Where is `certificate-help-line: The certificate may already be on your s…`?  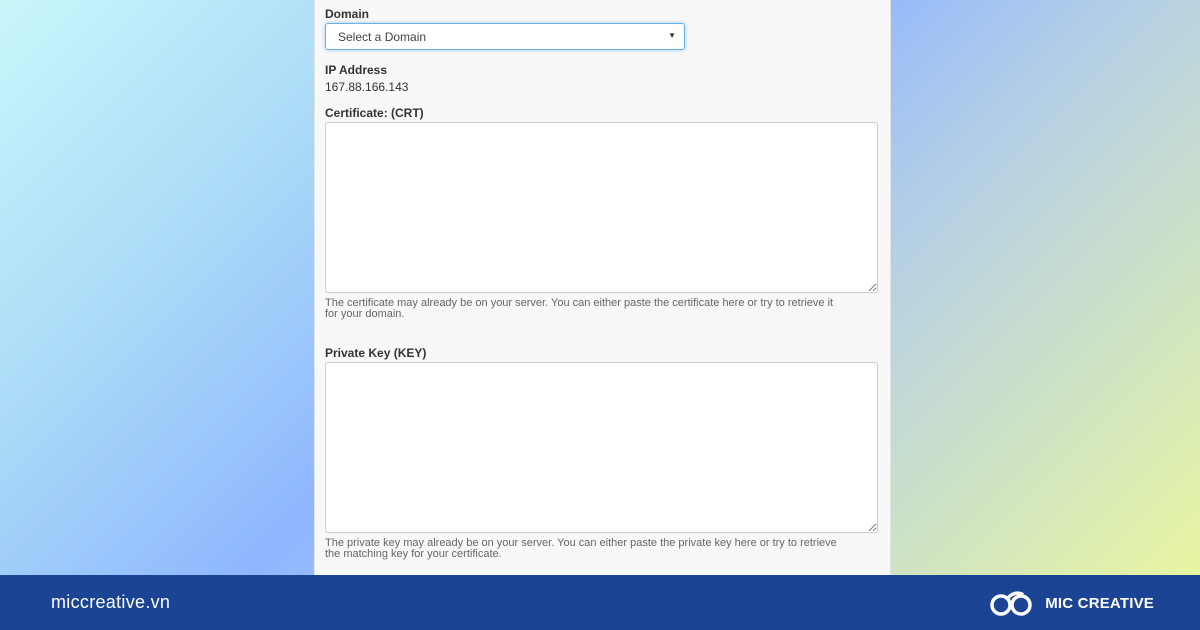
certificate-help-line: The certificate may already be on your s… is located at coordinates (579, 303).